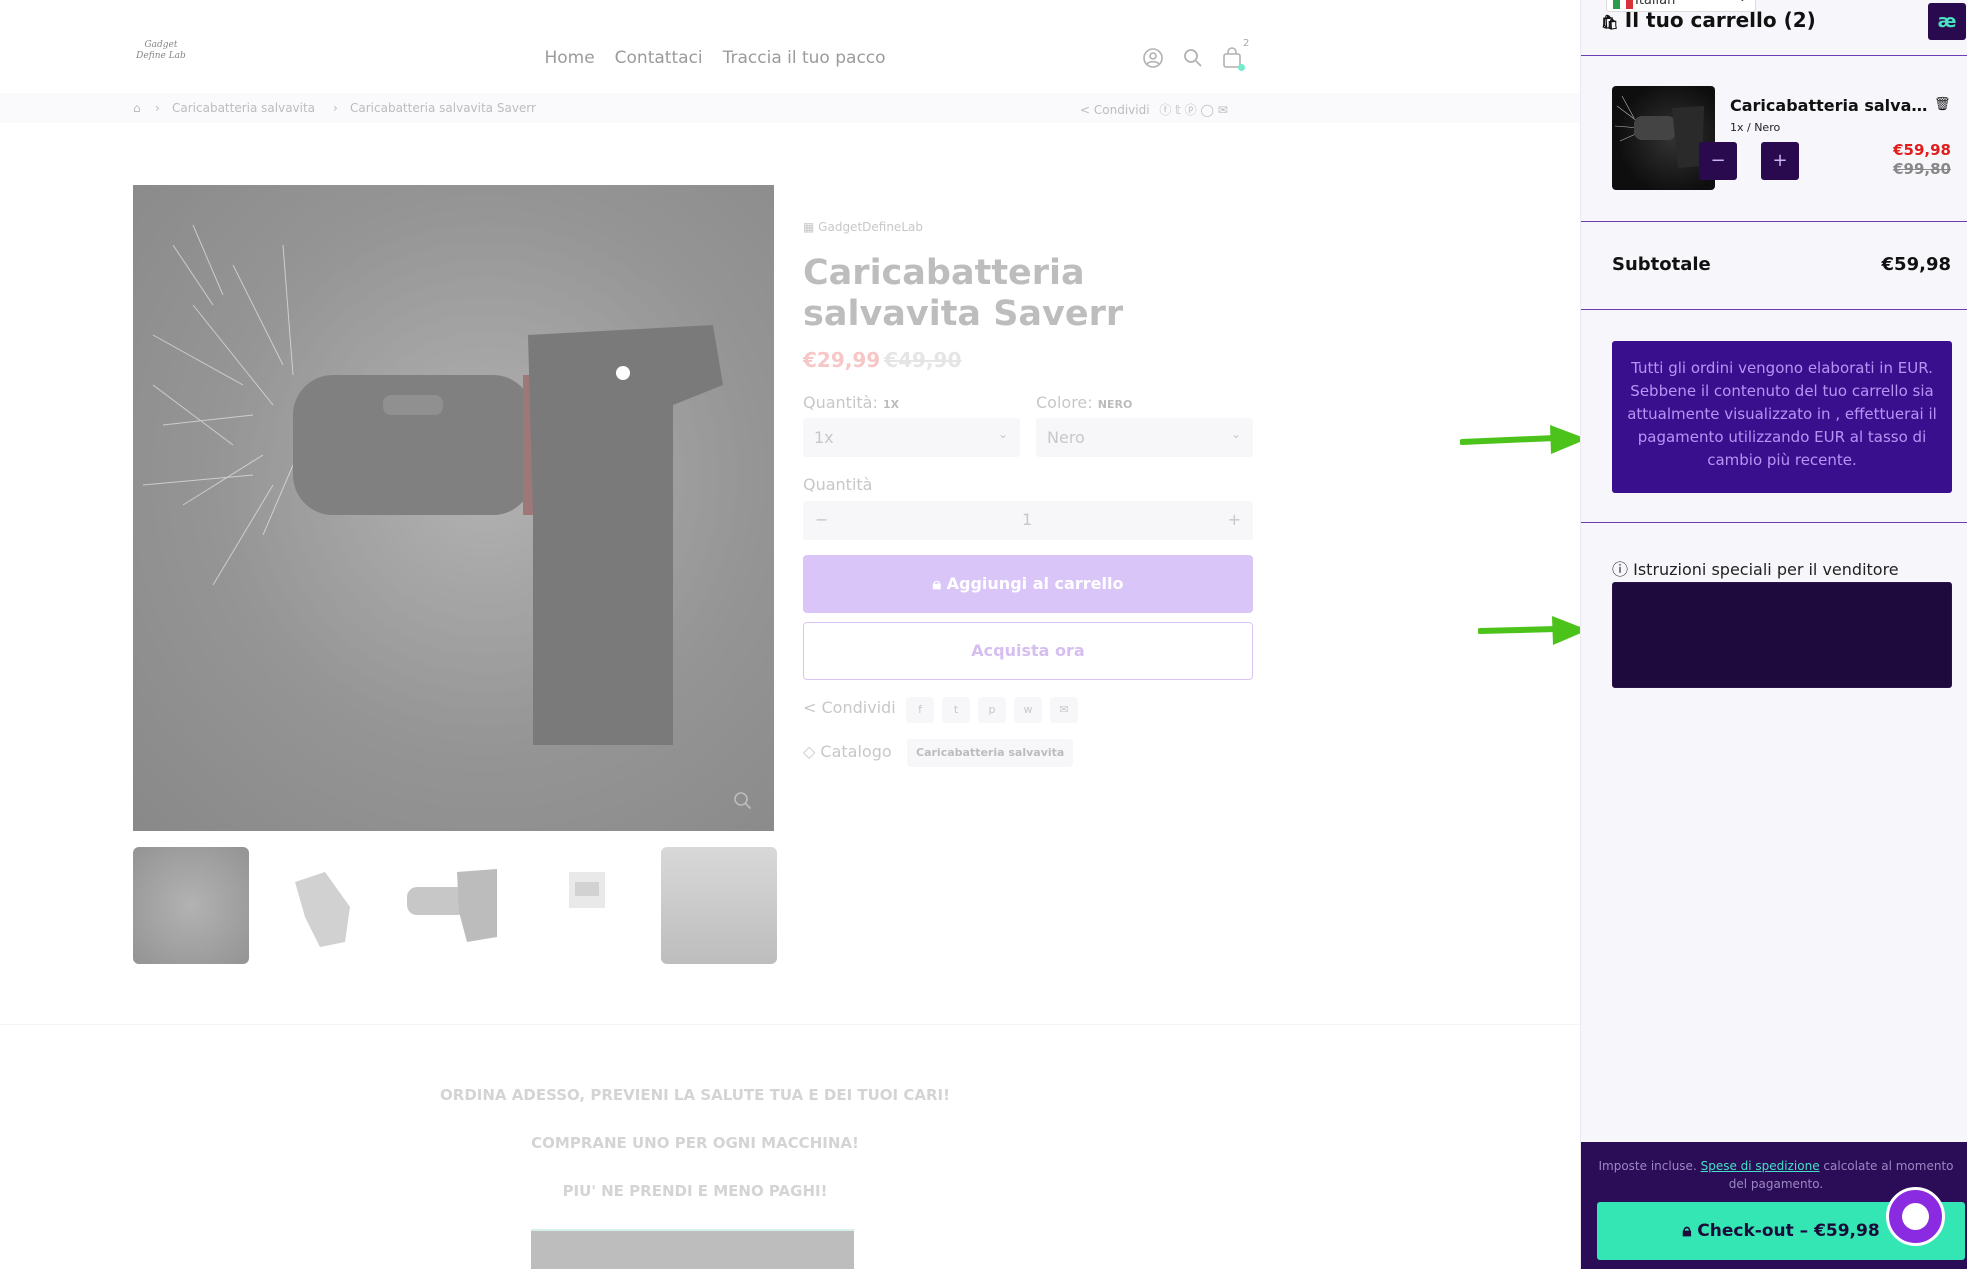  Describe the element at coordinates (1623, 4) in the screenshot. I see `italy-flag-icon` at that location.